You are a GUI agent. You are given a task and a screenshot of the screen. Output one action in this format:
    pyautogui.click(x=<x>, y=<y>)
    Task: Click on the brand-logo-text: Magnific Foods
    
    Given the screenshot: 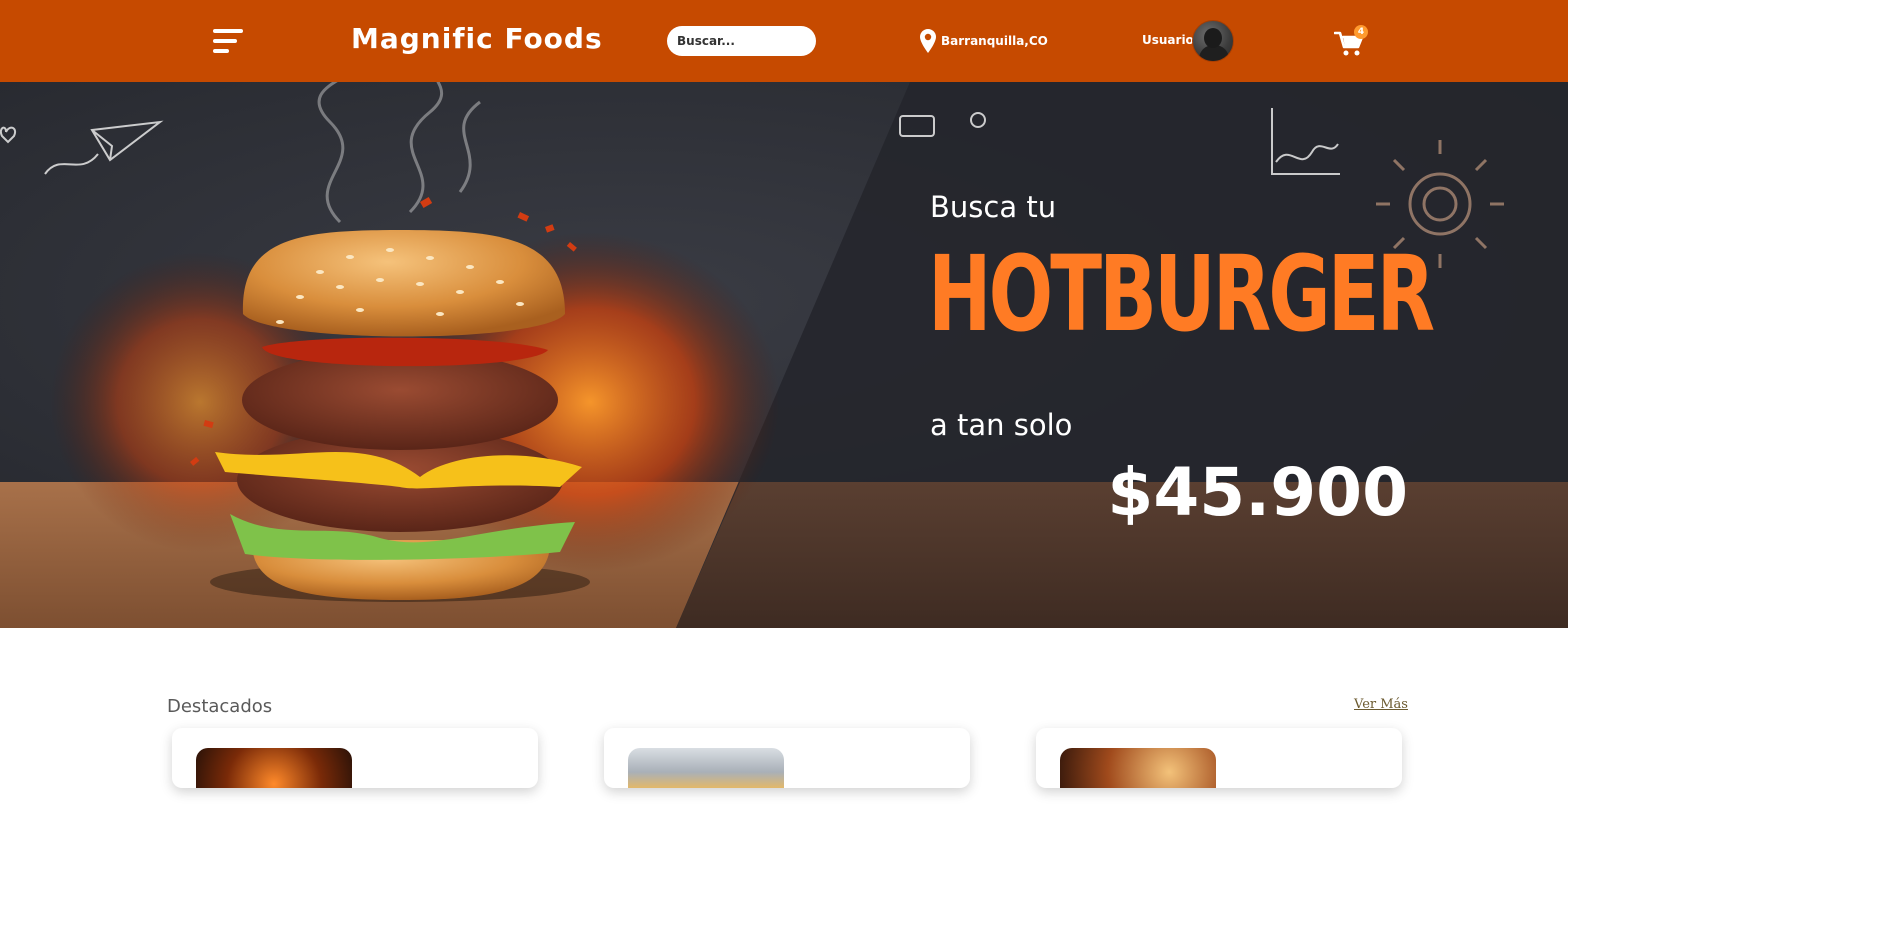 What is the action you would take?
    pyautogui.click(x=477, y=38)
    